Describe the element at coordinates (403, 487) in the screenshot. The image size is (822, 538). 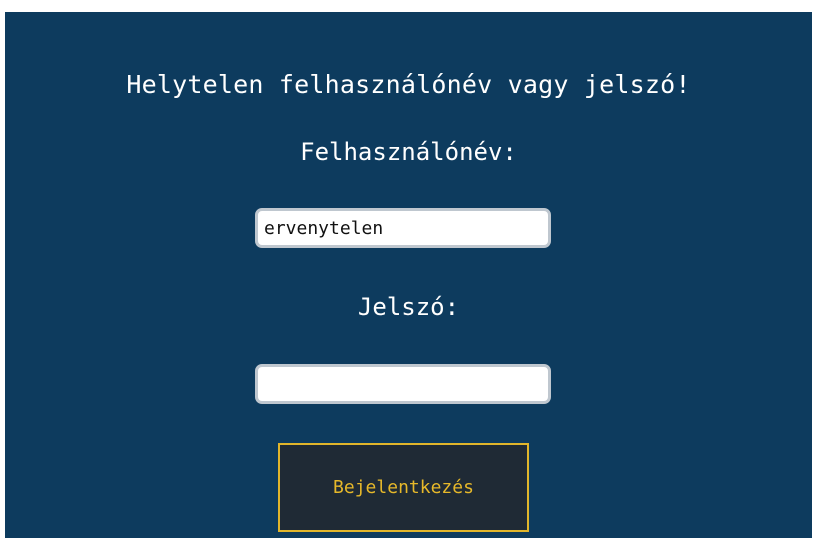
I see `login-button: Bejelentkezés` at that location.